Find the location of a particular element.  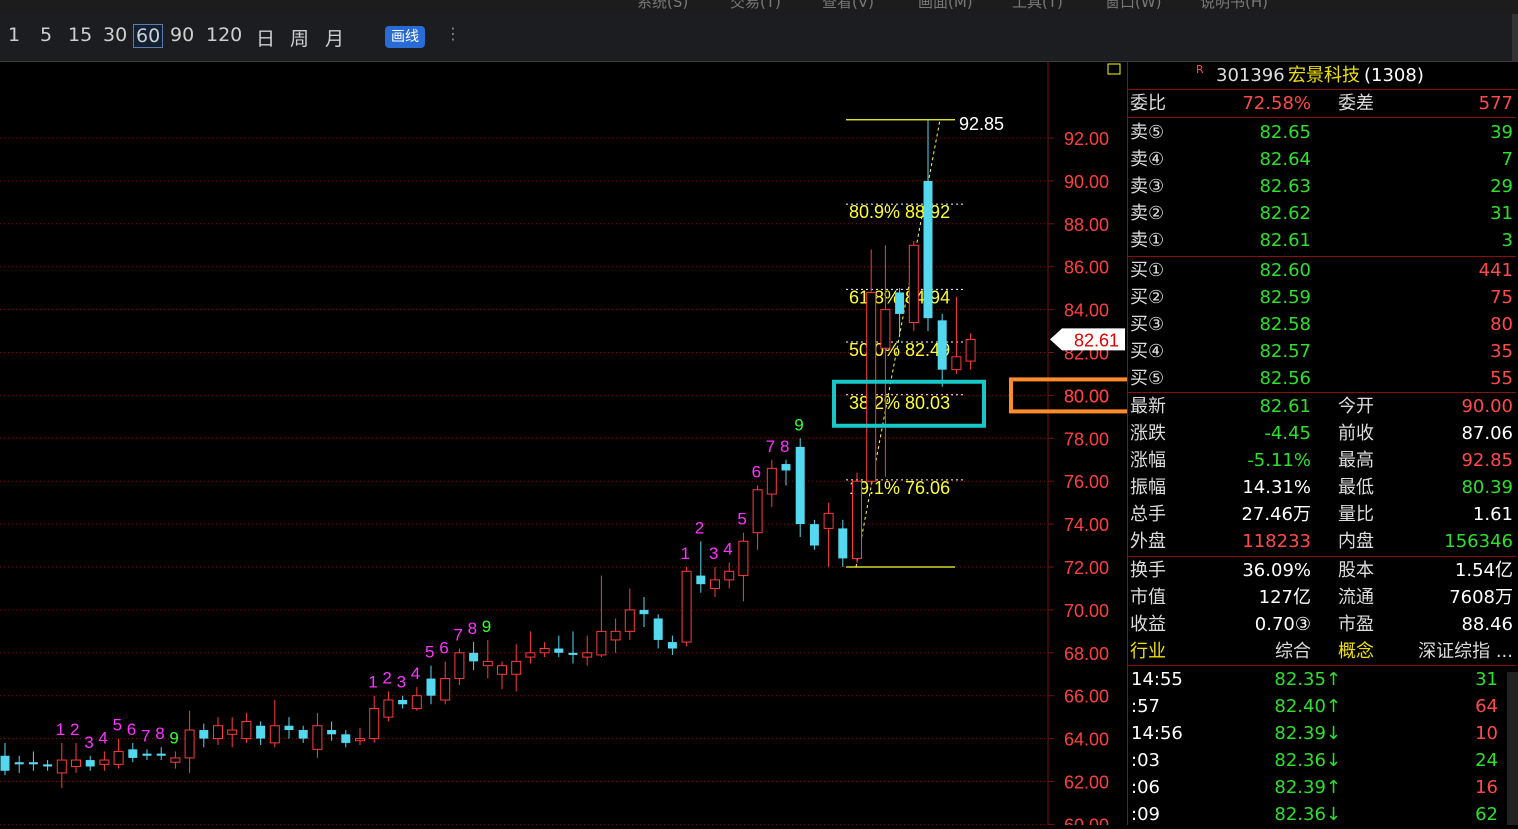

quote-text: 买③ is located at coordinates (1147, 324).